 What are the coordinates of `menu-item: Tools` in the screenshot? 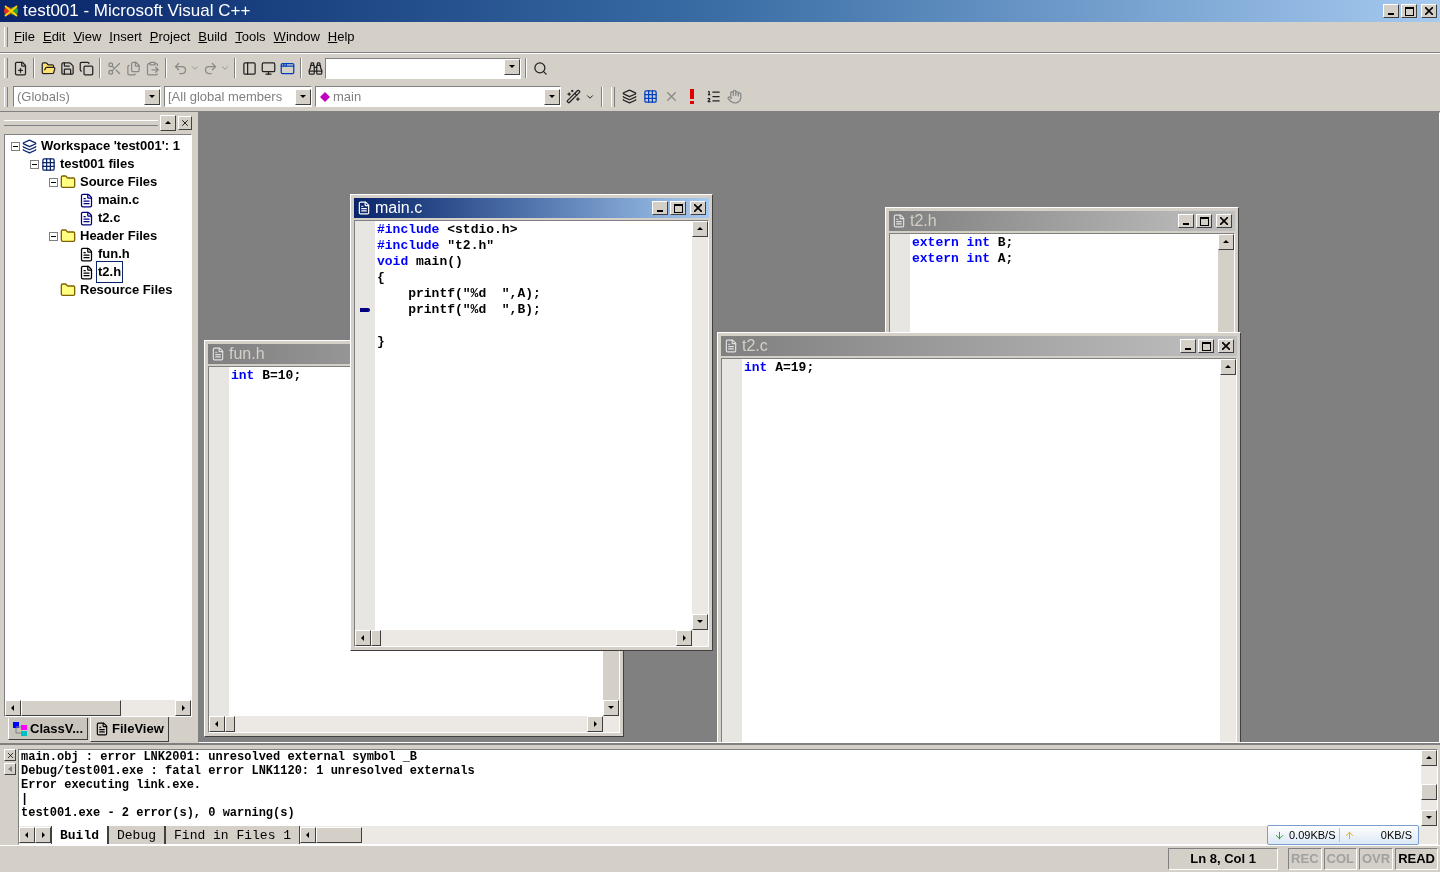 It's located at (250, 37).